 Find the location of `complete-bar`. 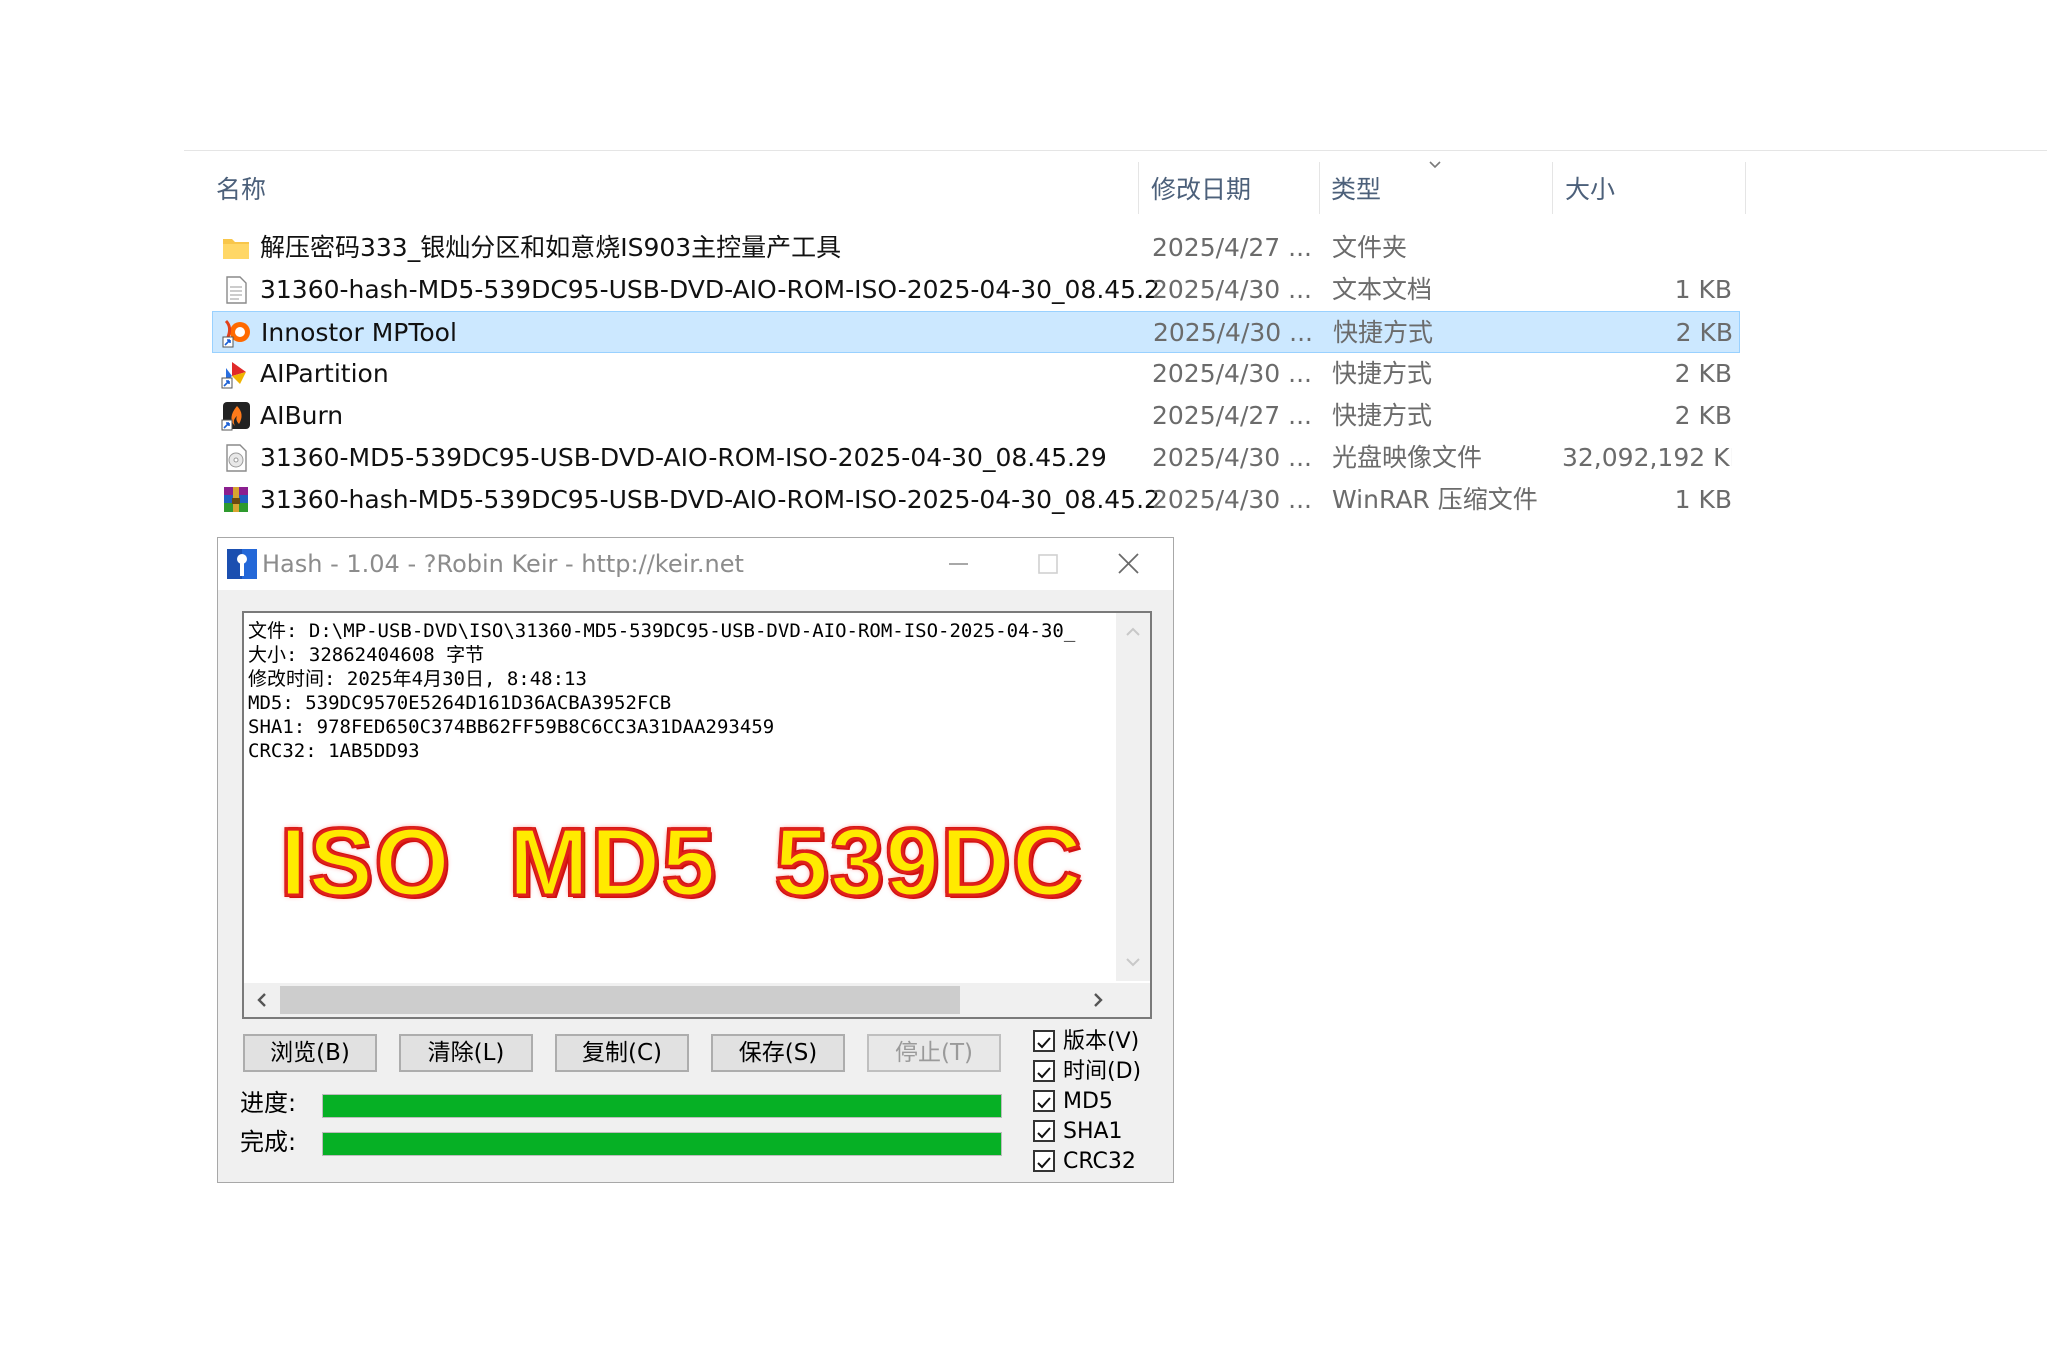

complete-bar is located at coordinates (662, 1144).